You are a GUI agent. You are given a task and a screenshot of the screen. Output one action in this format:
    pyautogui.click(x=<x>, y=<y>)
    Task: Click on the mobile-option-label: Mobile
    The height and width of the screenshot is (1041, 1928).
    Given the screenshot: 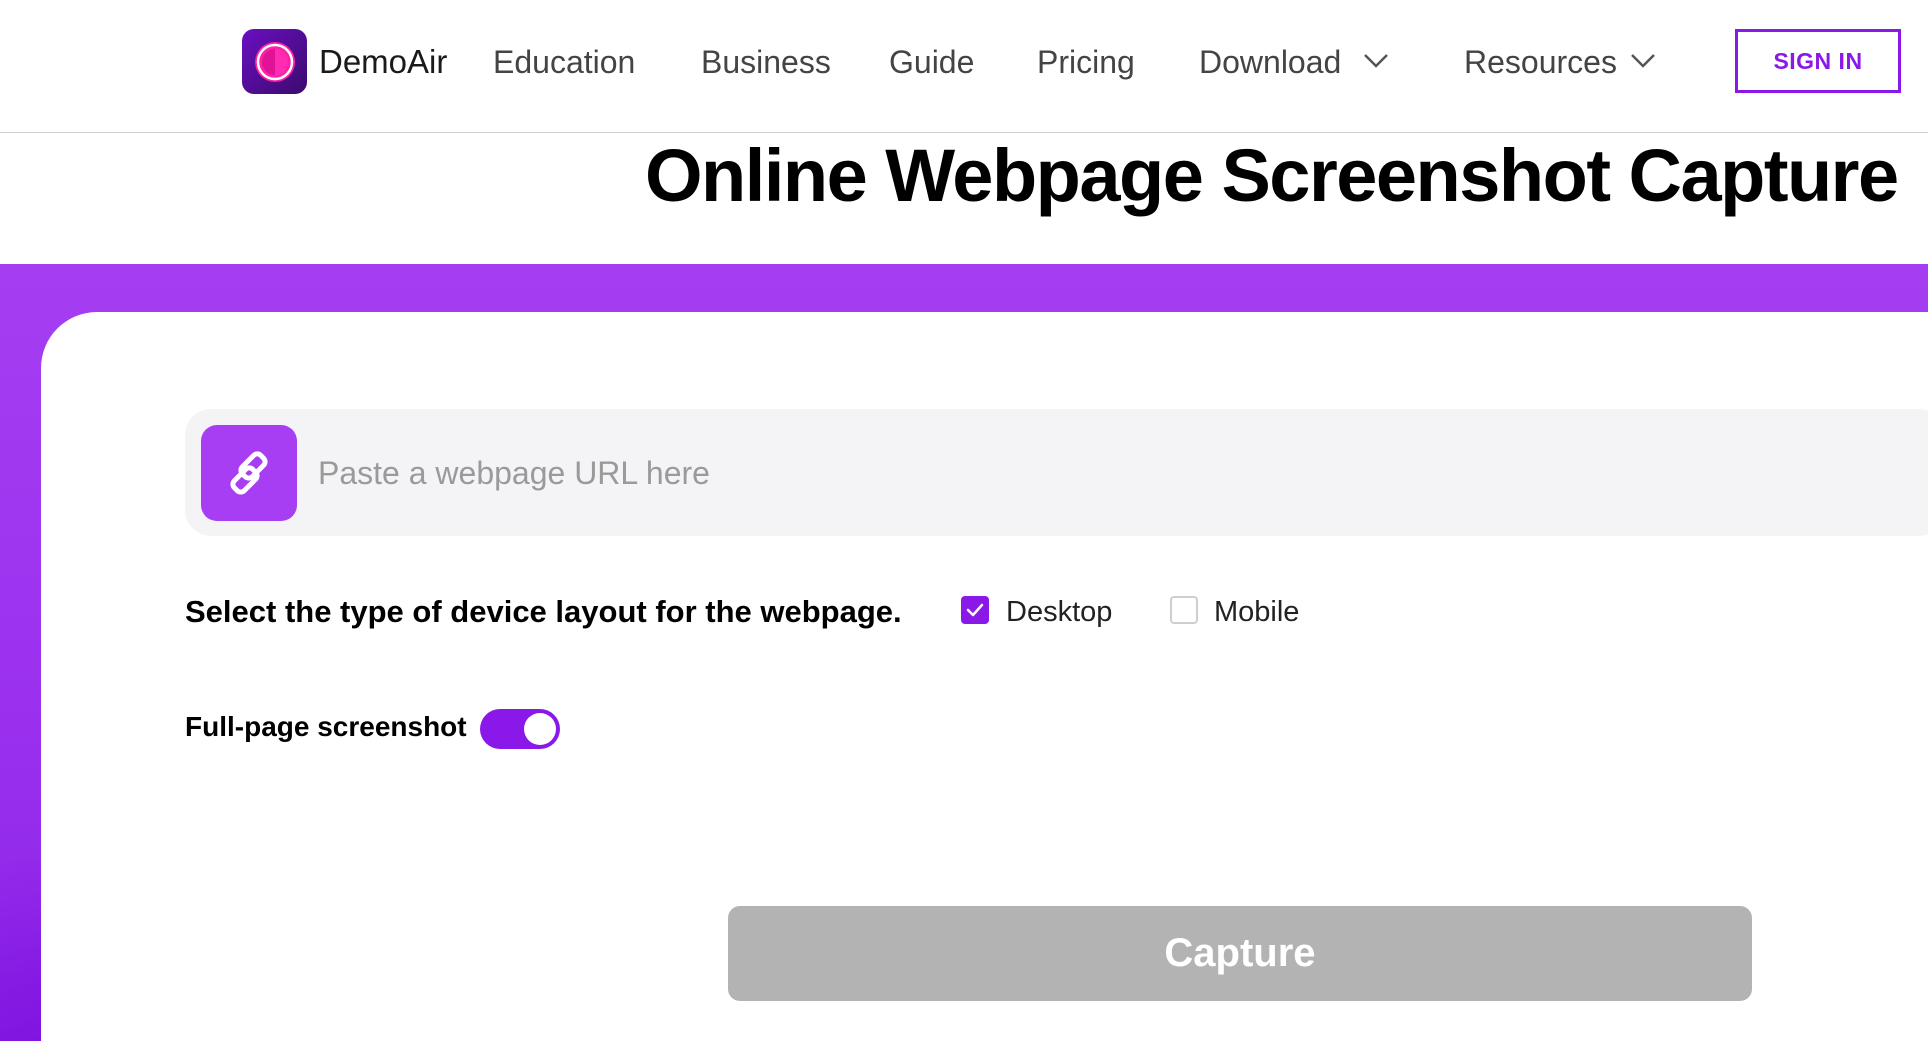 What is the action you would take?
    pyautogui.click(x=1256, y=612)
    